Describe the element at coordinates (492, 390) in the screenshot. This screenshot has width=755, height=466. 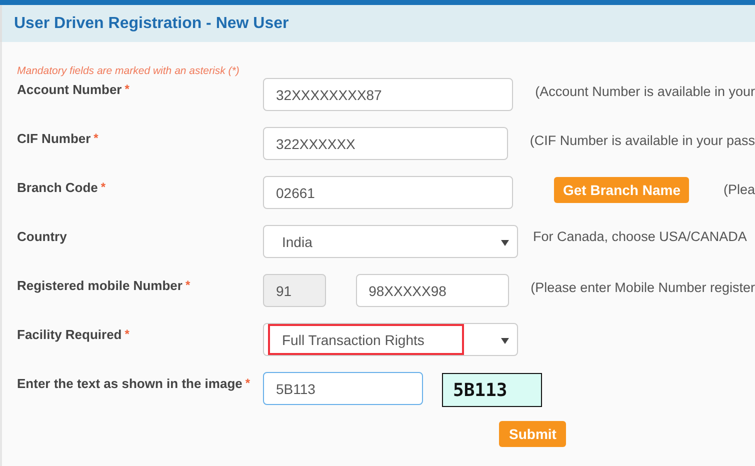
I see `captcha-image: 5B113` at that location.